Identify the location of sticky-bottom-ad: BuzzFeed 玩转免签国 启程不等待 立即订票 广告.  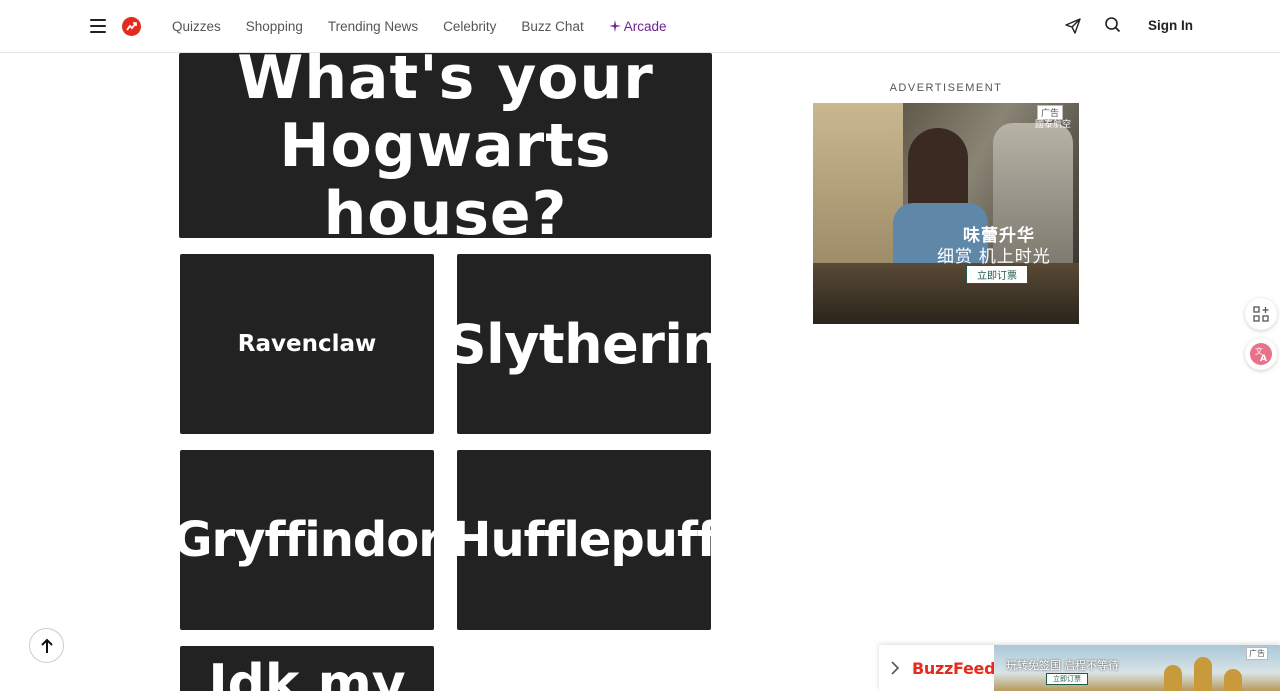
(1079, 668).